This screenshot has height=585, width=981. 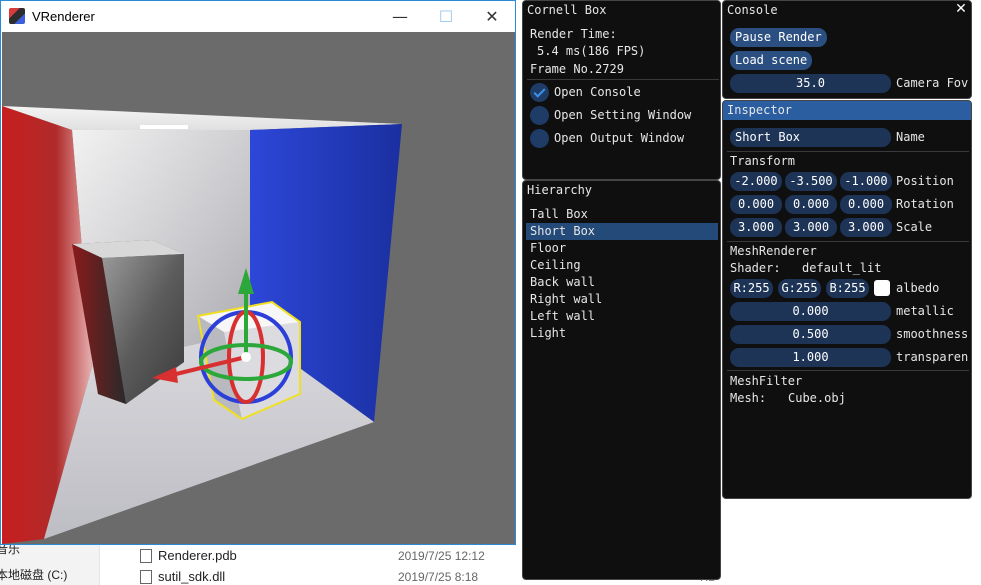 What do you see at coordinates (751, 288) in the screenshot?
I see `albedo-r-field: R:255` at bounding box center [751, 288].